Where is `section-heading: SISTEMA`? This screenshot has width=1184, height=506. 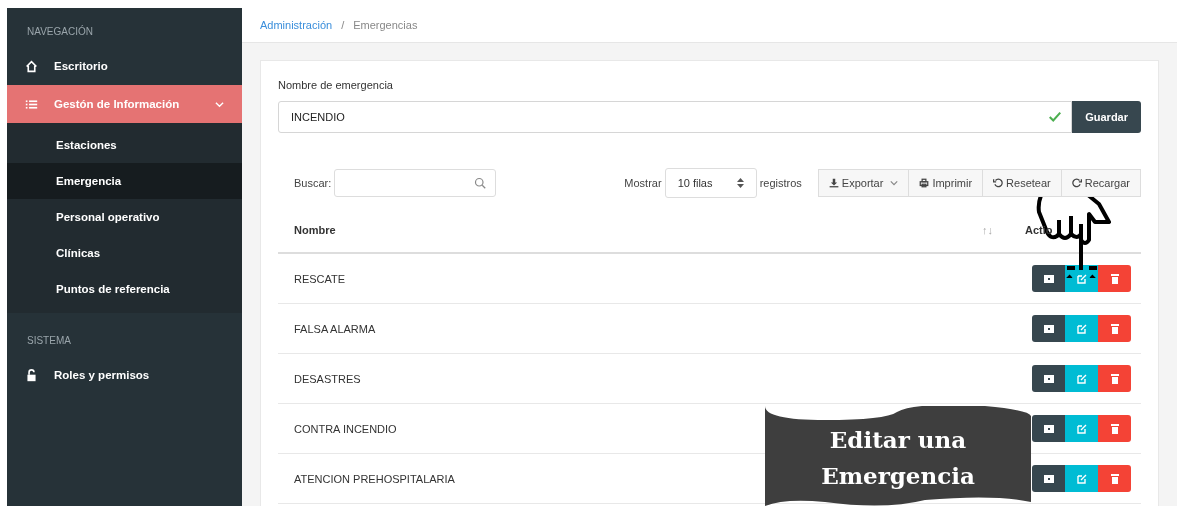
section-heading: SISTEMA is located at coordinates (49, 341).